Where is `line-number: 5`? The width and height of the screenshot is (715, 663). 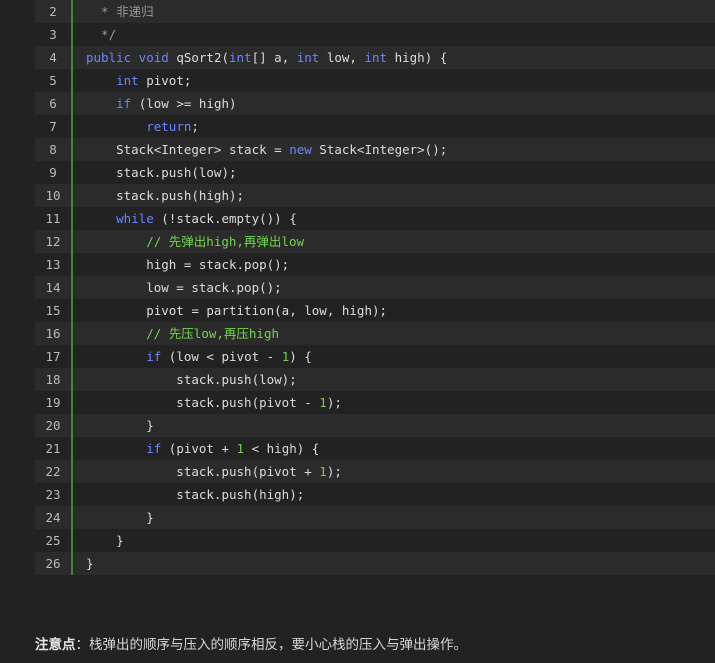 line-number: 5 is located at coordinates (53, 80).